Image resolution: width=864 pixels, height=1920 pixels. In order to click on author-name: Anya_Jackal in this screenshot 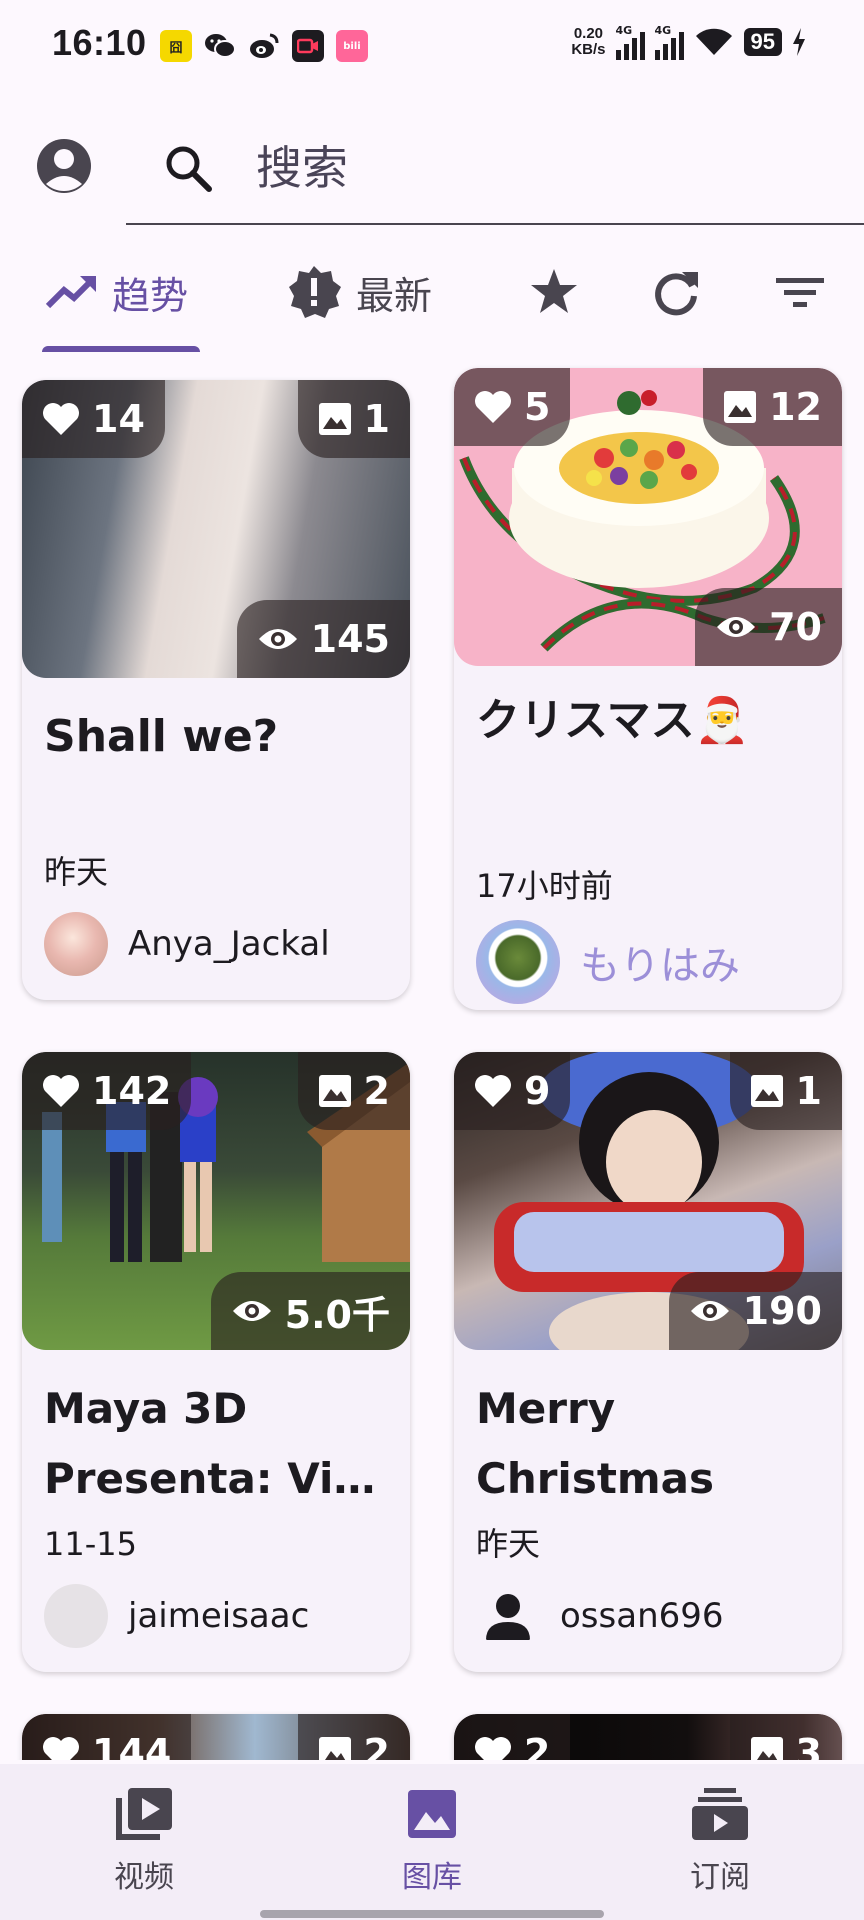, I will do `click(229, 944)`.